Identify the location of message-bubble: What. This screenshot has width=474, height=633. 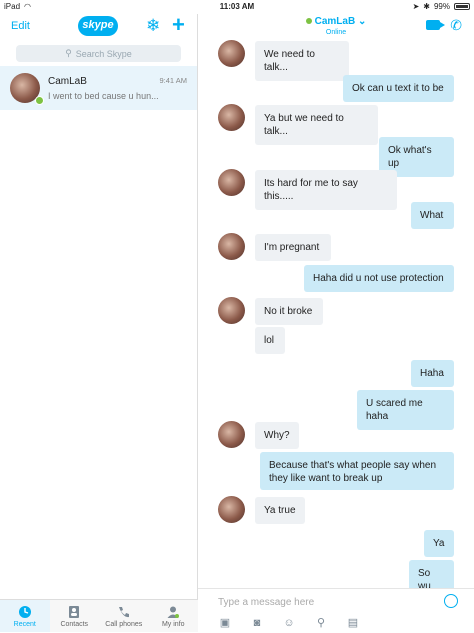
(432, 215).